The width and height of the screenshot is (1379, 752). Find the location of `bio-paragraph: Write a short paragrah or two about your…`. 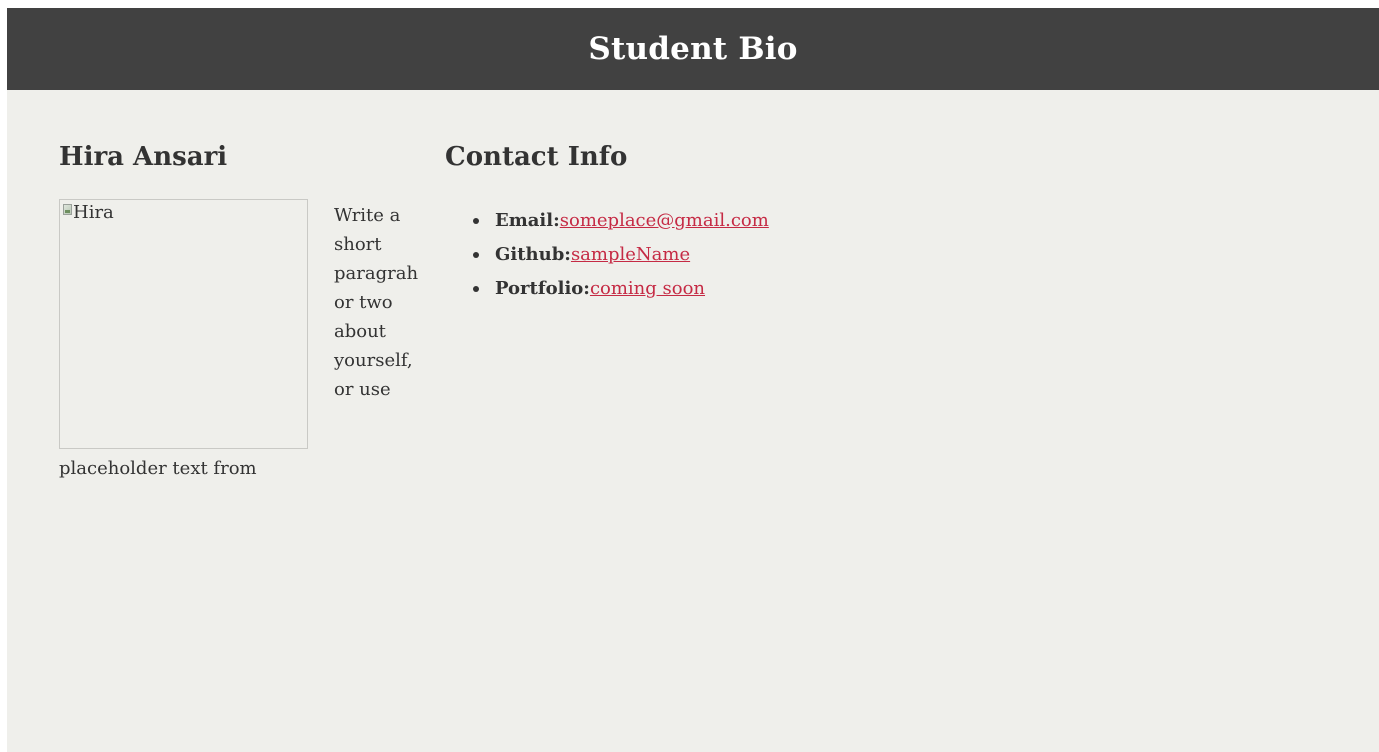

bio-paragraph: Write a short paragrah or two about your… is located at coordinates (376, 302).